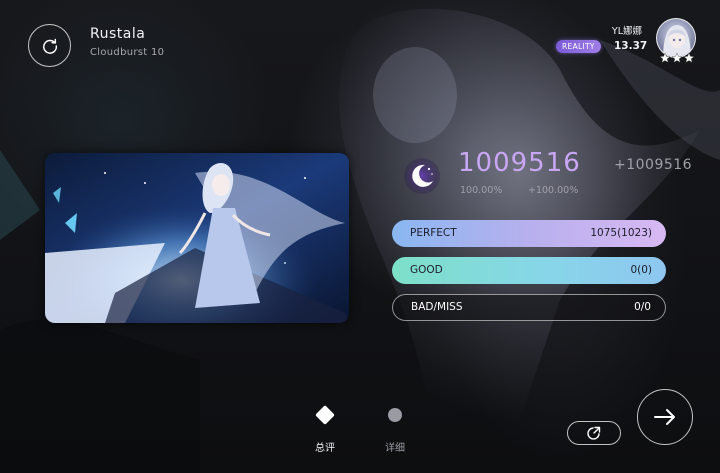  Describe the element at coordinates (395, 428) in the screenshot. I see `tab-detail: 详细` at that location.